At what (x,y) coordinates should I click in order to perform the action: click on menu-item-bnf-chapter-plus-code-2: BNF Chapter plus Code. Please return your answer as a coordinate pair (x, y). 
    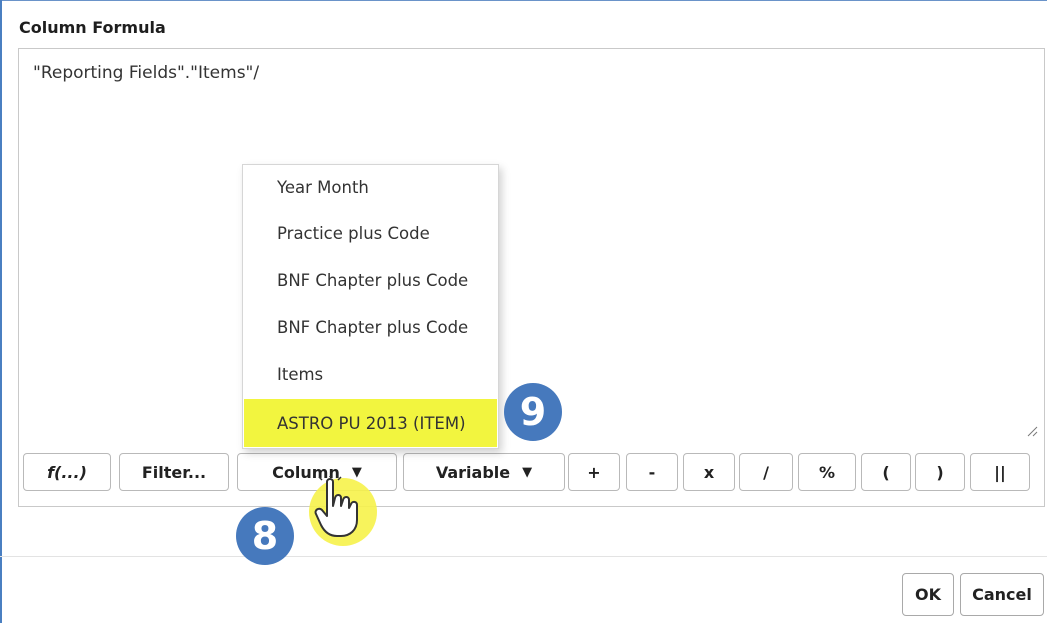
    Looking at the image, I should click on (370, 327).